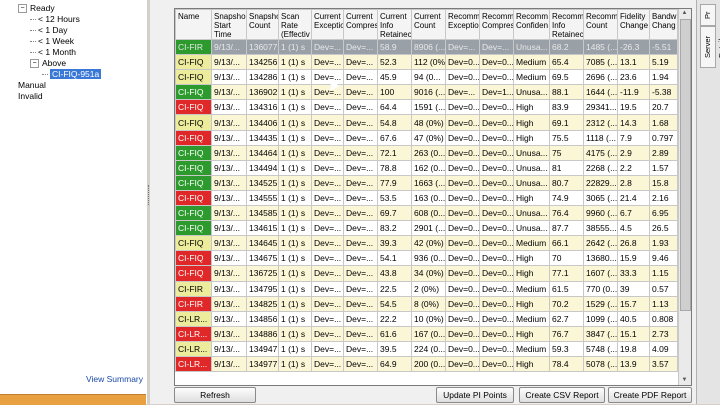 Image resolution: width=720 pixels, height=405 pixels. What do you see at coordinates (428, 303) in the screenshot?
I see `table-cell: 8 (0%)` at bounding box center [428, 303].